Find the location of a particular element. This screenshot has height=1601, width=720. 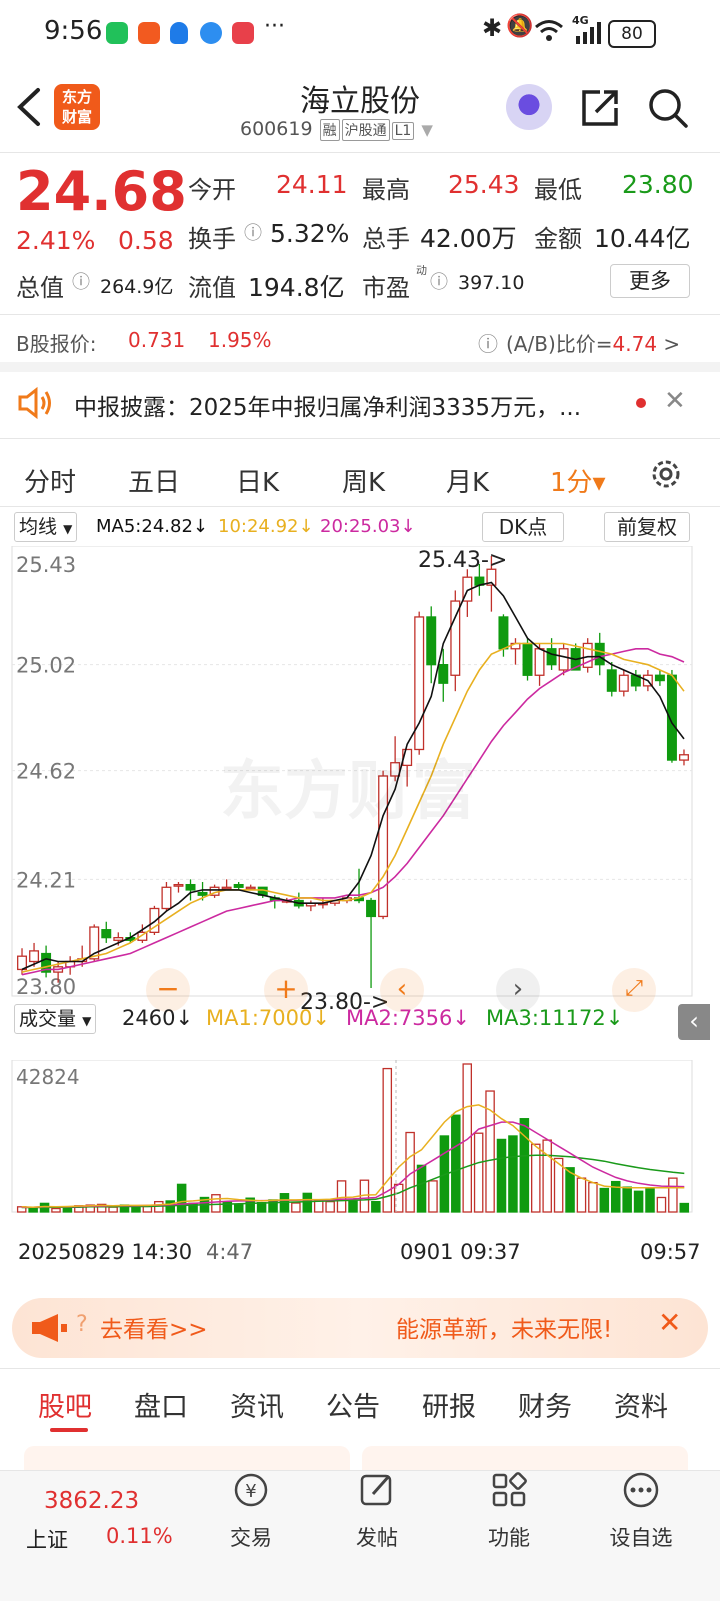

y-tick-label: 24.21 is located at coordinates (46, 880).